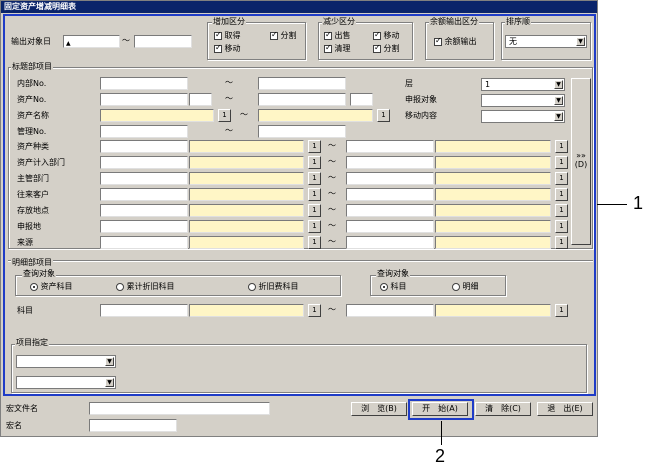  I want to click on subject-label: 科目, so click(25, 310).